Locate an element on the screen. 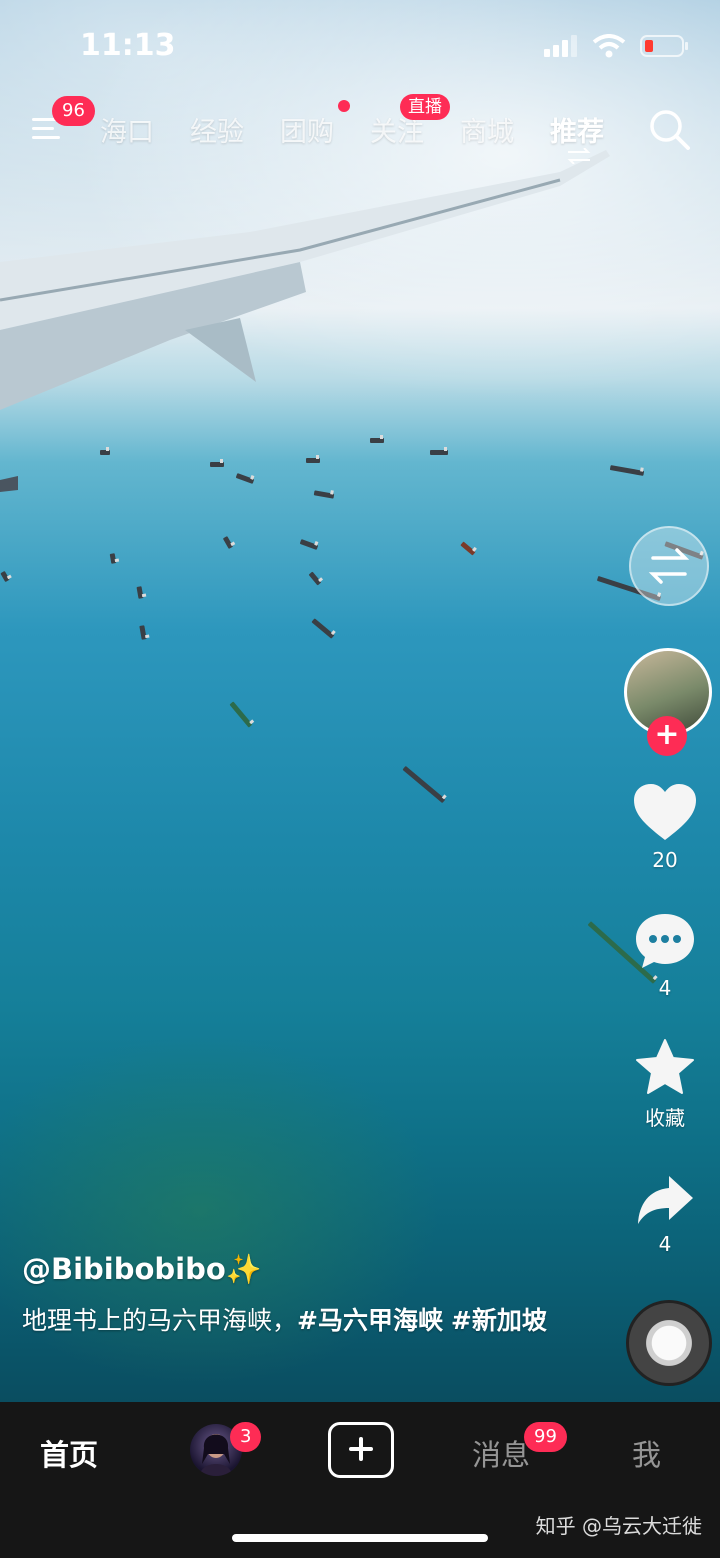 The height and width of the screenshot is (1558, 720). top-navigation: 96 海口 经验 团购 关注 直播 商城 推荐 is located at coordinates (360, 129).